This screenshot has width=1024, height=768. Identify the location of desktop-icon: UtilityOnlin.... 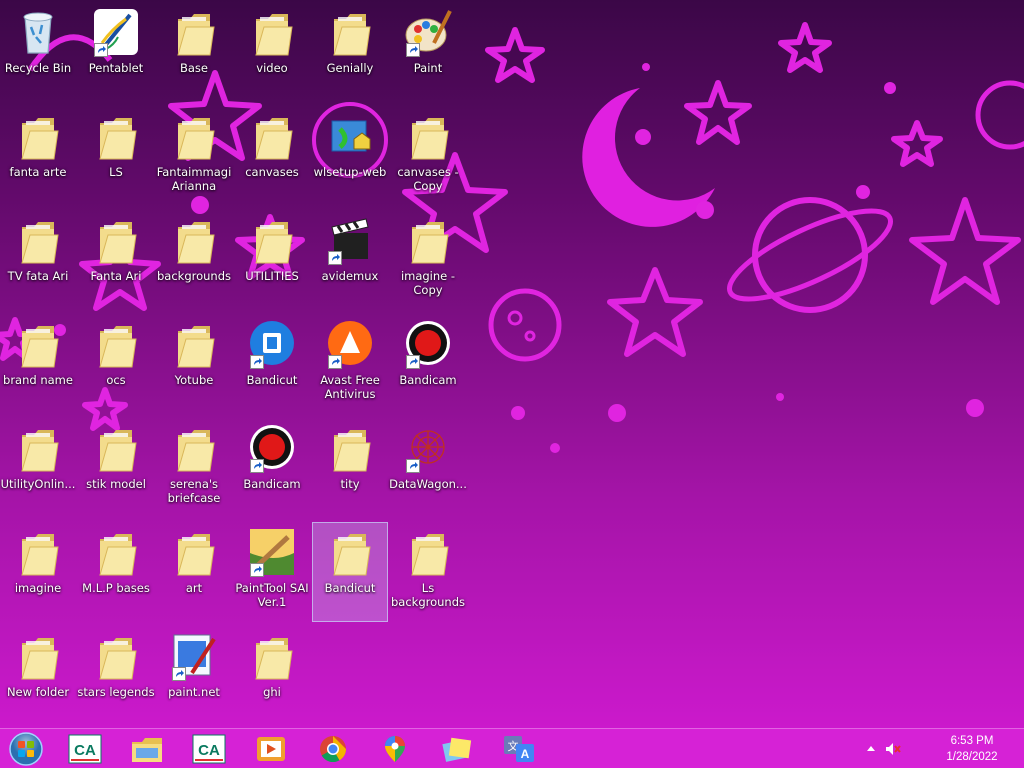
(38, 468).